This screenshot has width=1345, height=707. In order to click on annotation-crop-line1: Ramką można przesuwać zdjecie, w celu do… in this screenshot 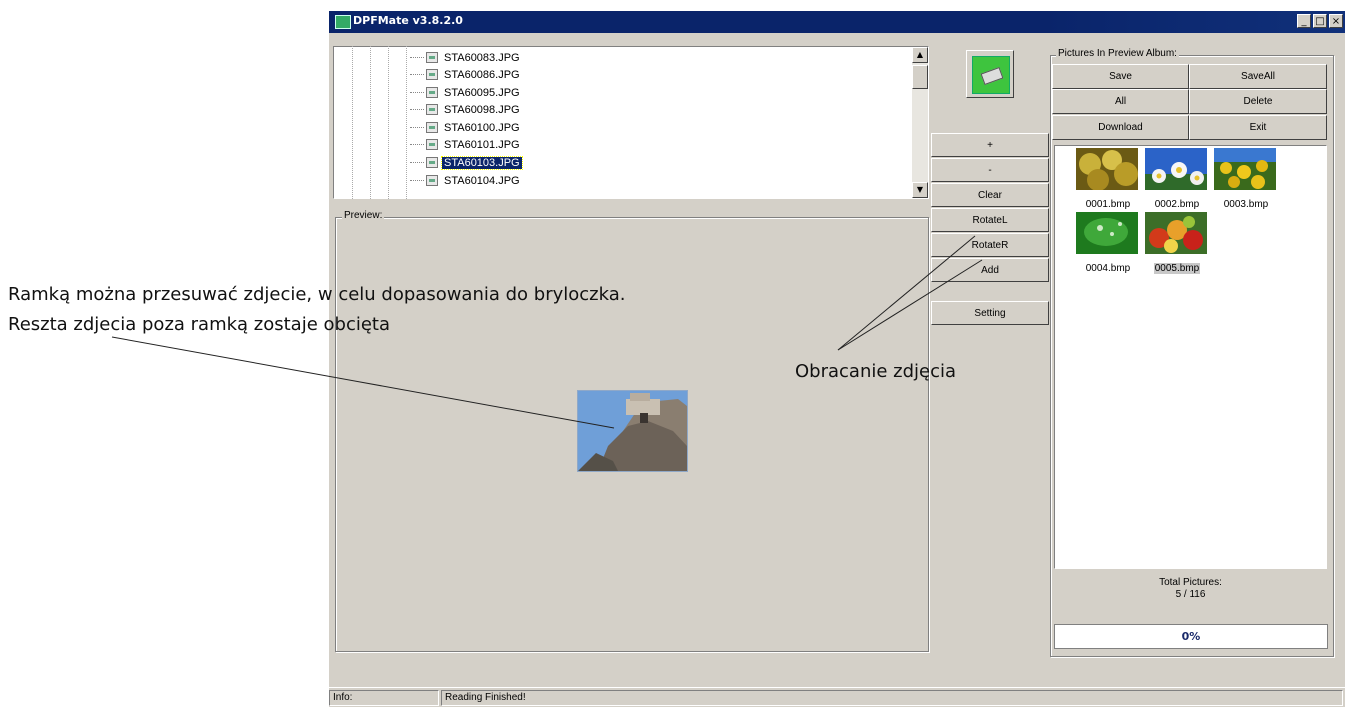, I will do `click(317, 294)`.